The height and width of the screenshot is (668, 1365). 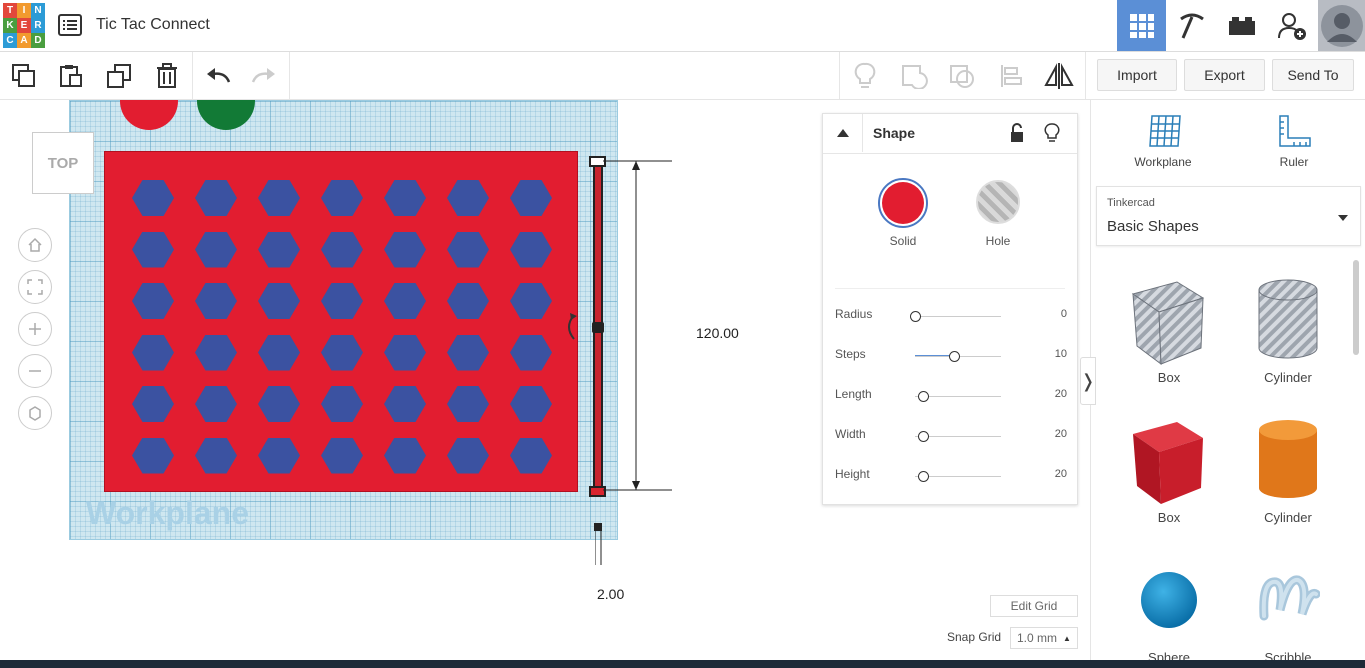 What do you see at coordinates (218, 76) in the screenshot?
I see `undo-button` at bounding box center [218, 76].